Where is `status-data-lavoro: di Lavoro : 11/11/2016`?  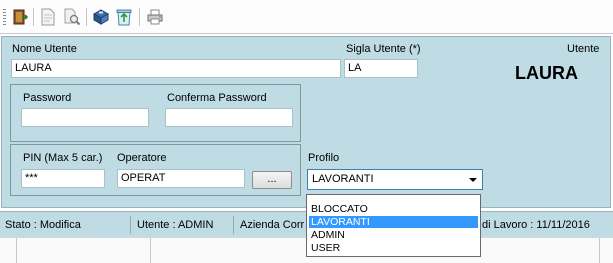
status-data-lavoro: di Lavoro : 11/11/2016 is located at coordinates (536, 225).